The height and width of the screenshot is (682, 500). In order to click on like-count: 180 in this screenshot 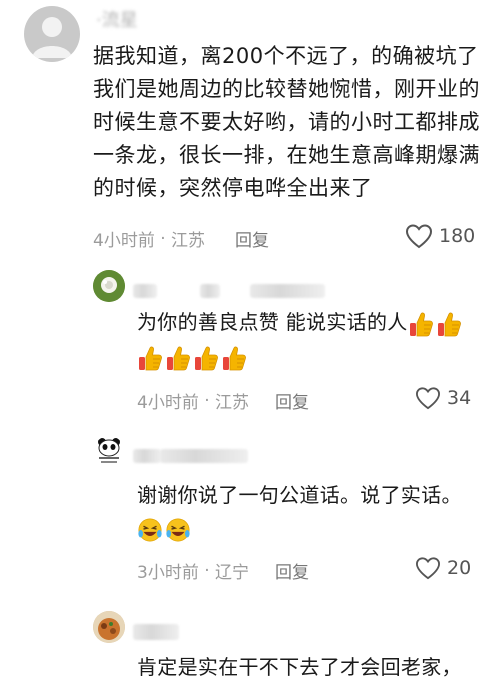, I will do `click(457, 236)`.